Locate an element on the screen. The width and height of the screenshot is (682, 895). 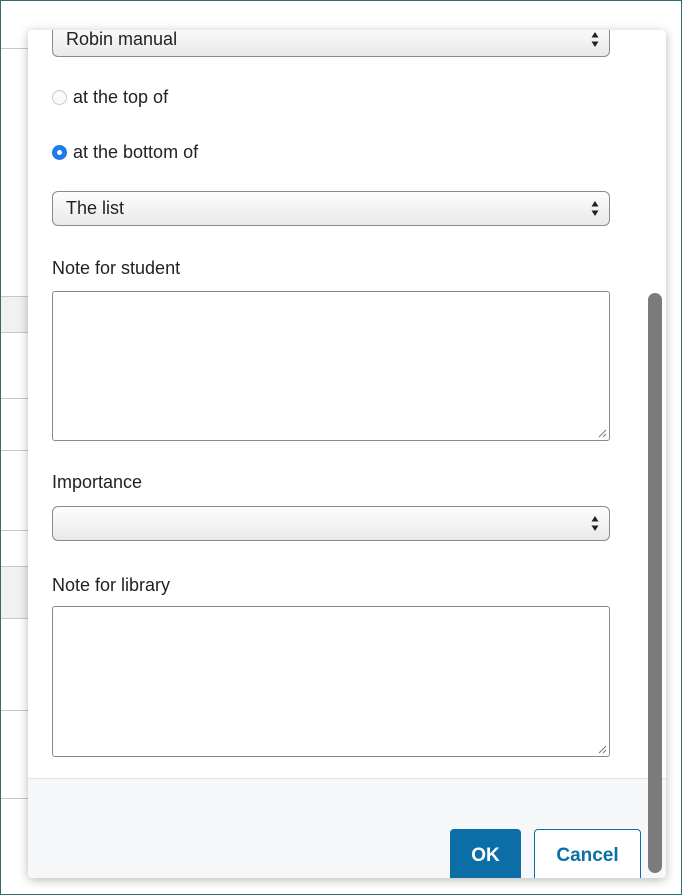
dialog-footer: OK Cancel is located at coordinates (347, 828).